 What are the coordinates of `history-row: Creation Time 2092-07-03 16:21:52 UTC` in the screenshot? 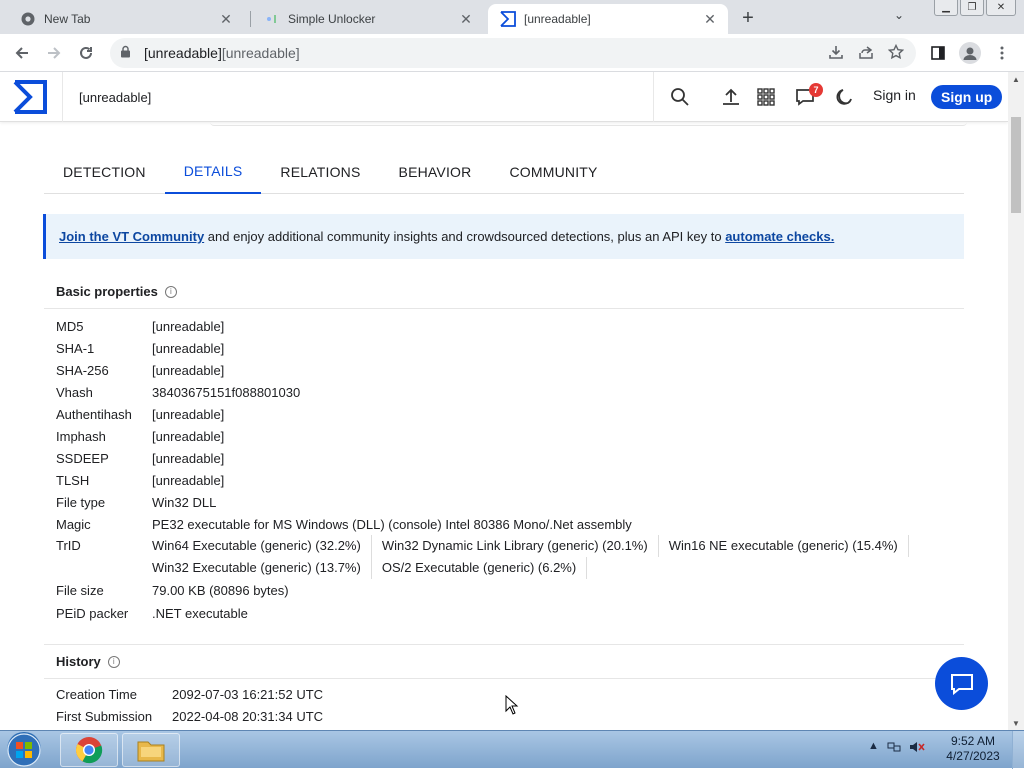 It's located at (504, 694).